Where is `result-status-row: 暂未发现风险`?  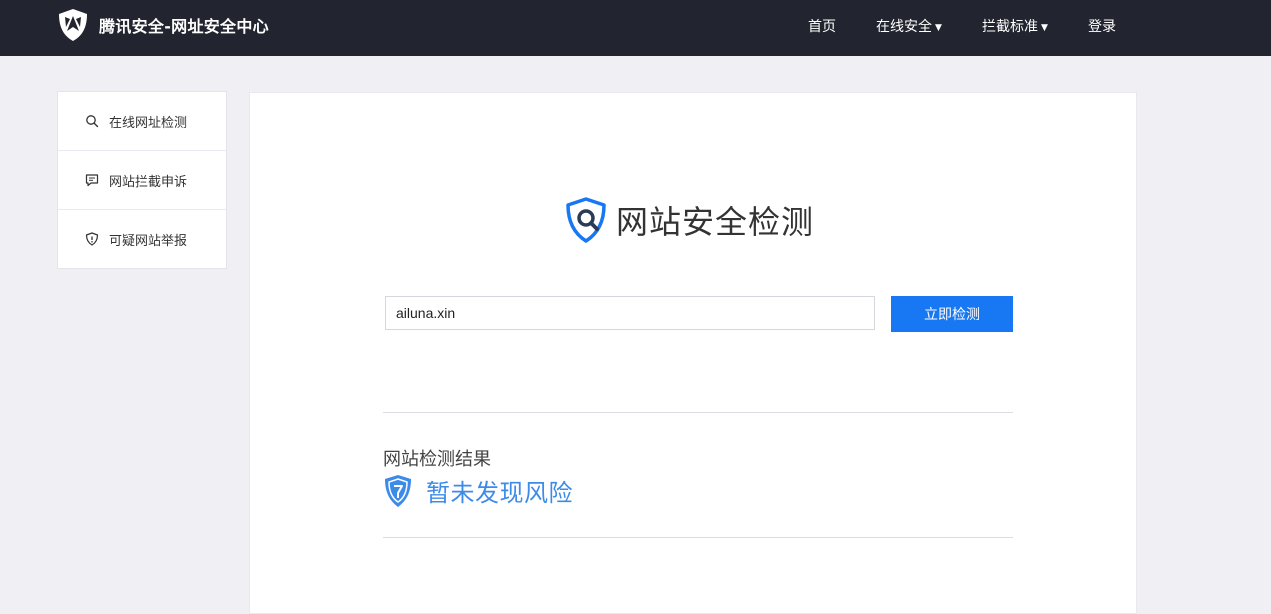
result-status-row: 暂未发现风险 is located at coordinates (478, 490).